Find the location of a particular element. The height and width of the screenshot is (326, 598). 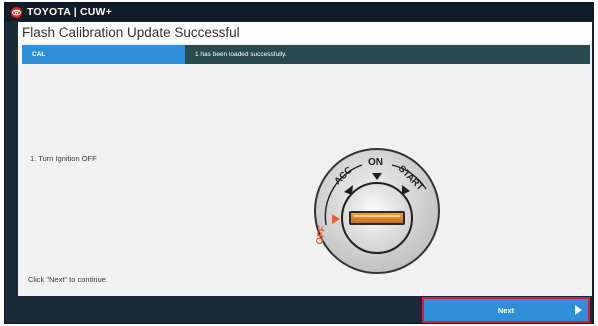

cal-status-value: 1 has been loaded successfully. is located at coordinates (387, 54).